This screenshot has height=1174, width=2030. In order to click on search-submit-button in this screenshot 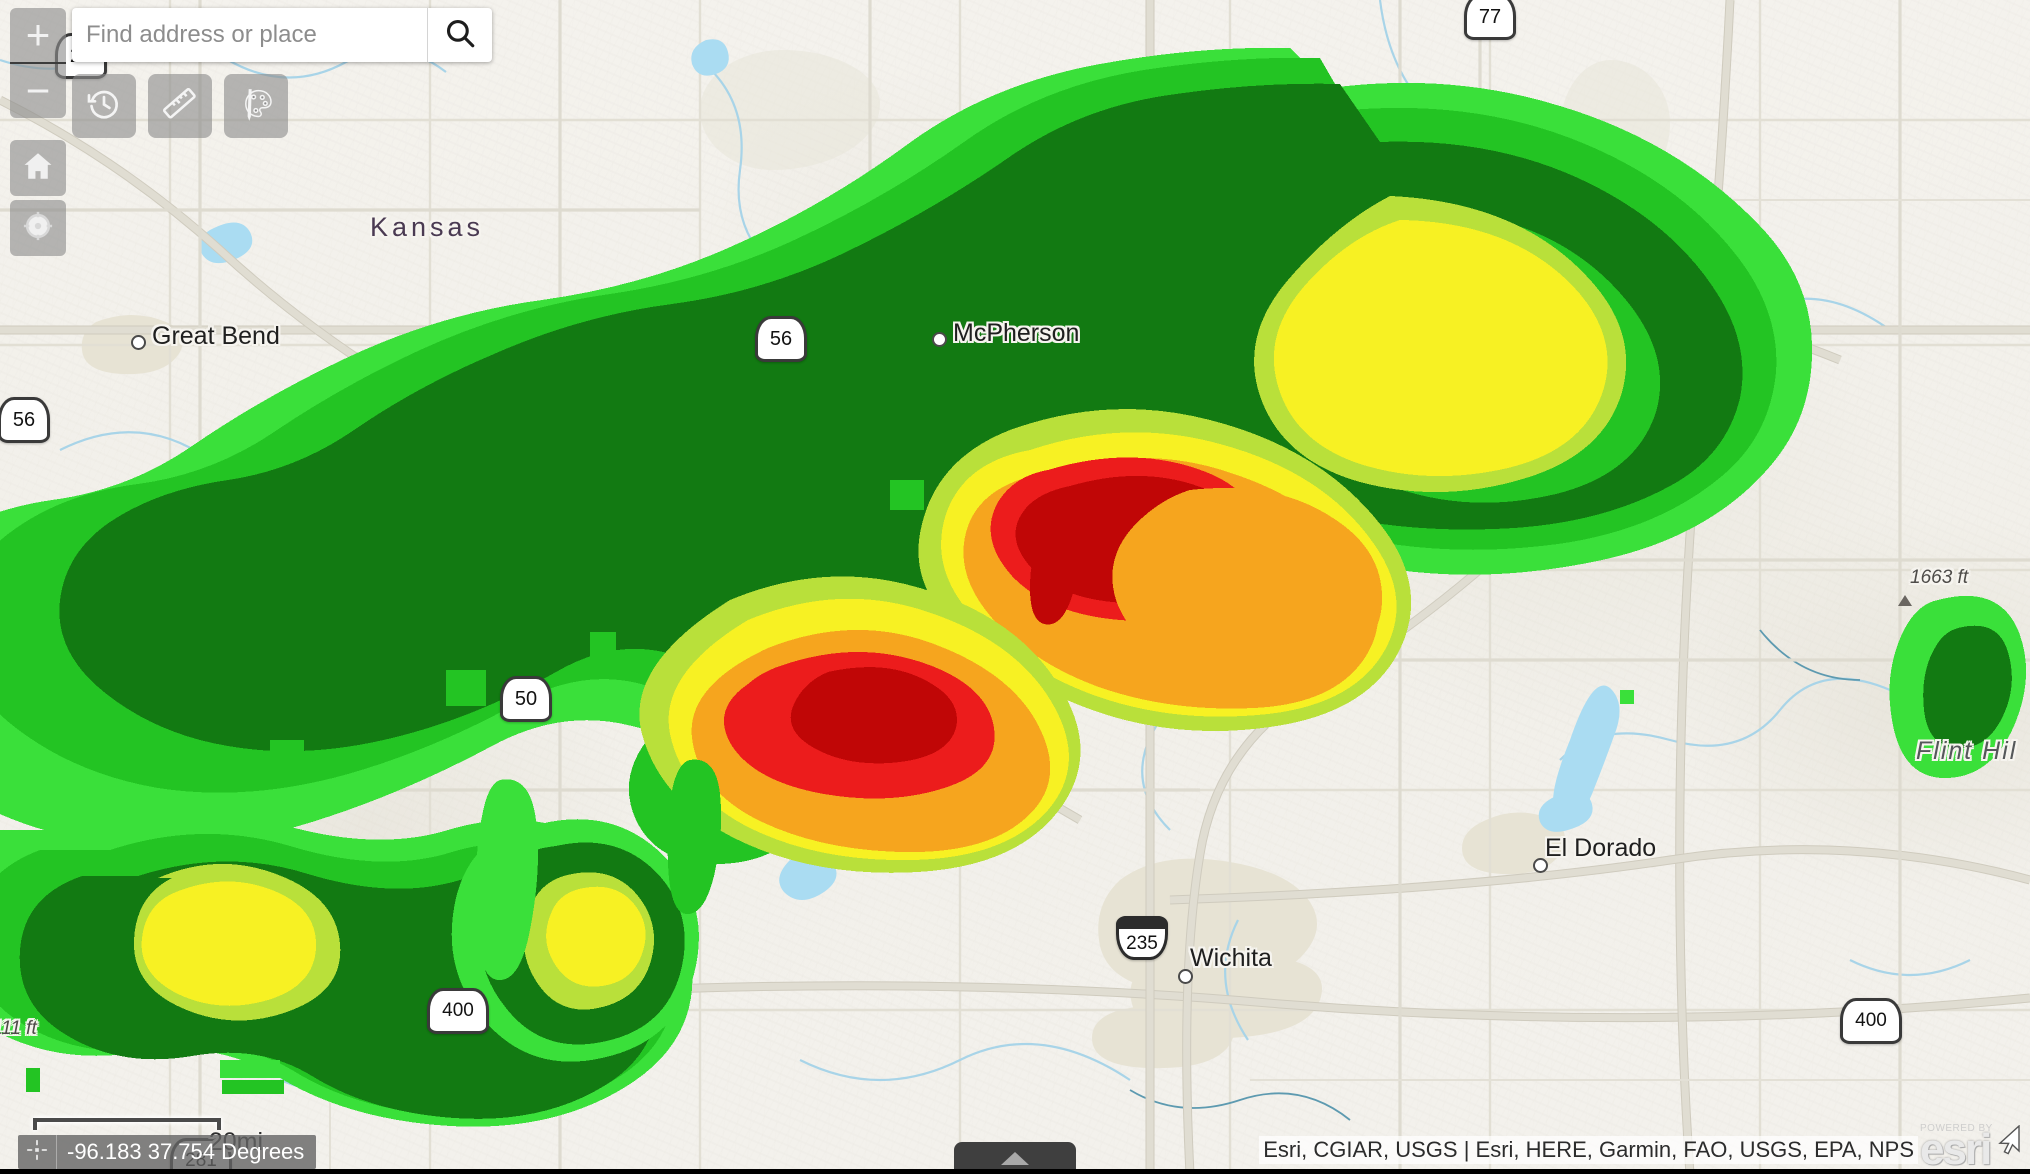, I will do `click(459, 35)`.